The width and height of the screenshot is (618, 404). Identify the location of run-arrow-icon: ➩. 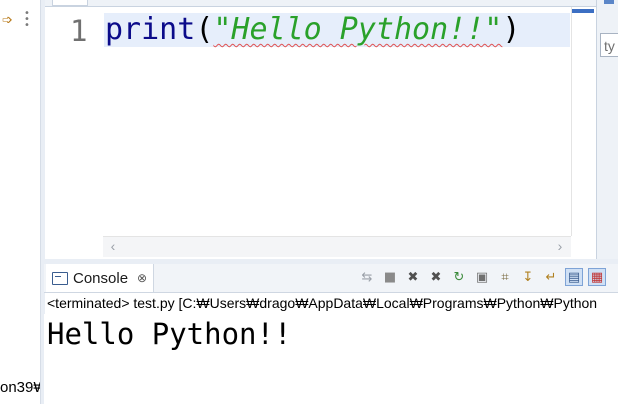
(7, 20).